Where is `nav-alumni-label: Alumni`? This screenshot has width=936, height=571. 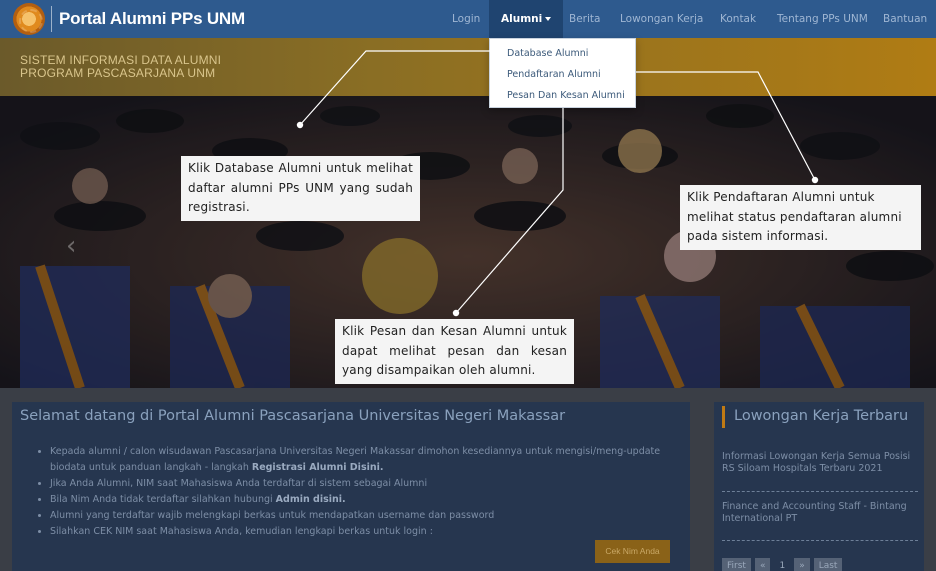 nav-alumni-label: Alumni is located at coordinates (522, 19).